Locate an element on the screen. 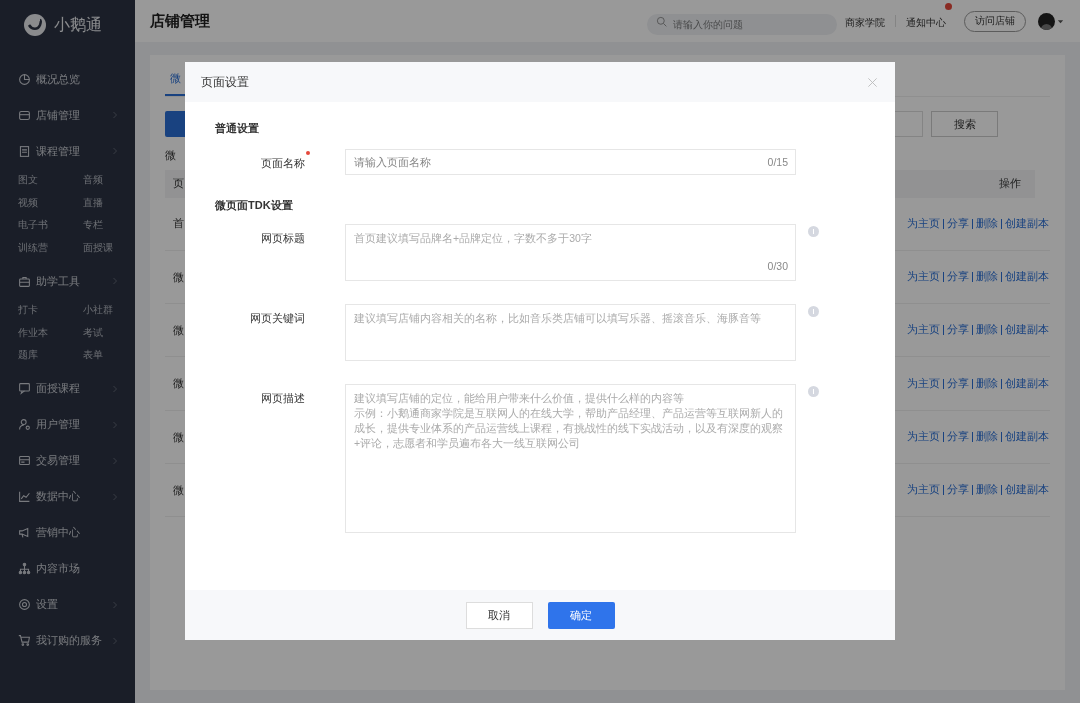 This screenshot has width=1080, height=703. field-label: 页面名称 is located at coordinates (283, 163).